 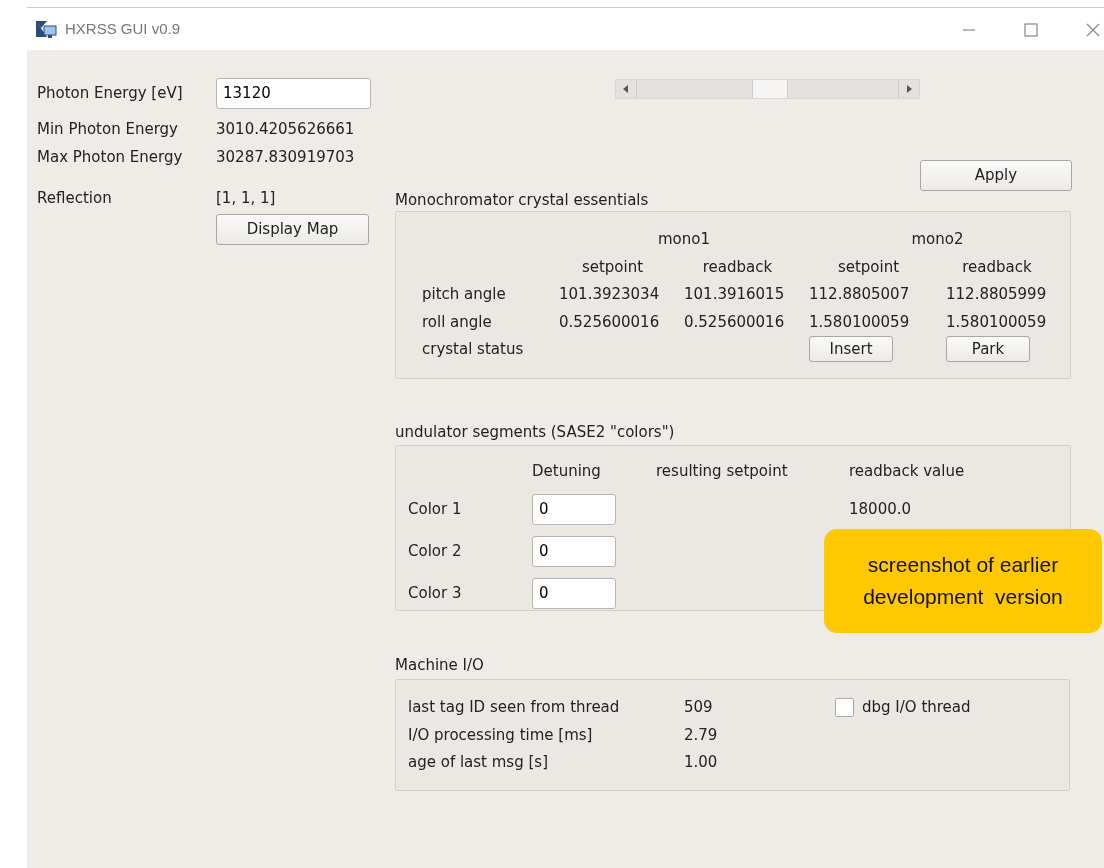 What do you see at coordinates (881, 509) in the screenshot?
I see `readback-value: 18000.0` at bounding box center [881, 509].